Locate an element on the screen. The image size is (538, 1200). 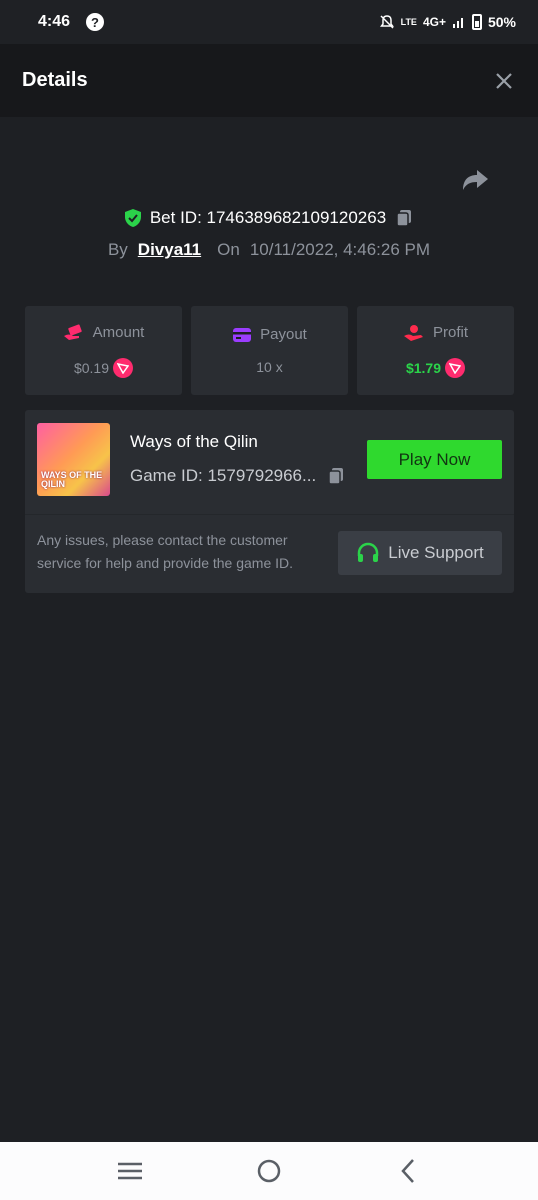
game-thumbnail-text: WAYS OF THE QILIN is located at coordinates (72, 479).